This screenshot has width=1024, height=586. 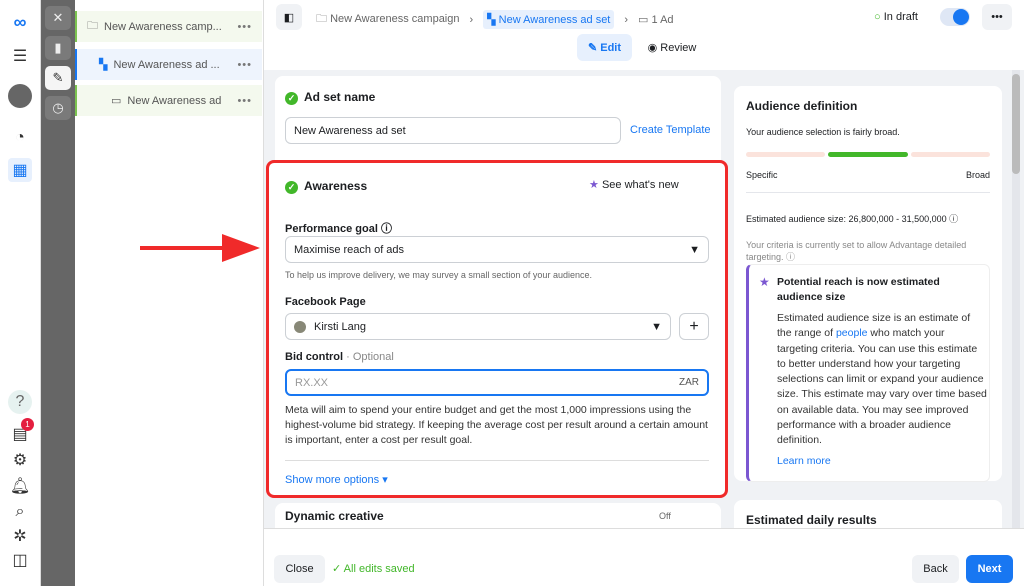 What do you see at coordinates (20, 536) in the screenshot?
I see `bug-icon: ✲` at bounding box center [20, 536].